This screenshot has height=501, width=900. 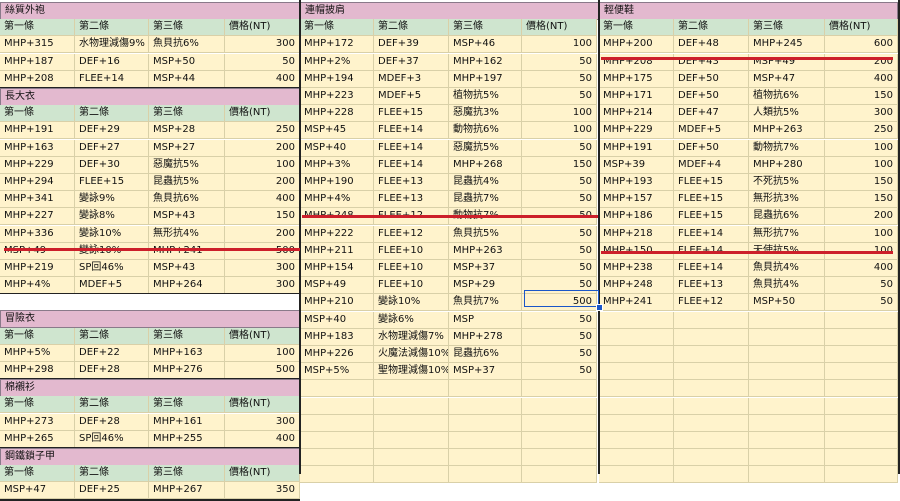 I want to click on table-cell: 植物抗6%, so click(x=787, y=96).